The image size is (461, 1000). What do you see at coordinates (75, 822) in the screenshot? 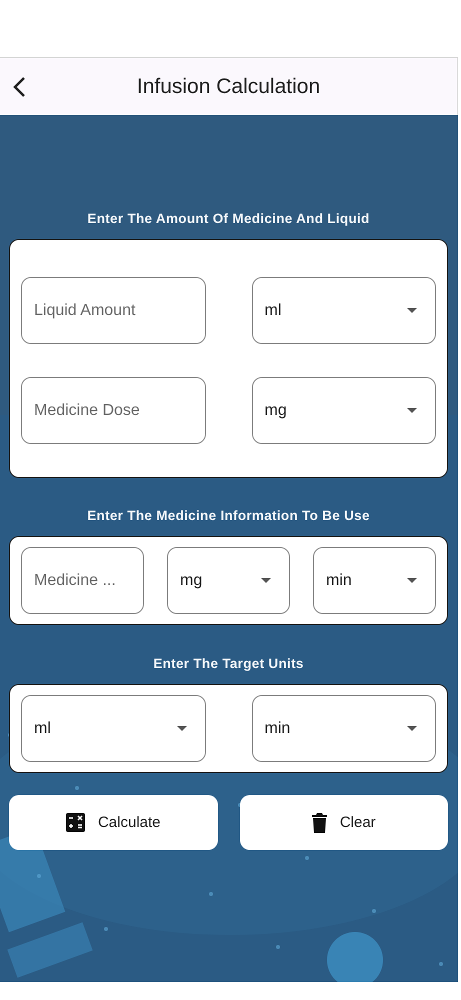
I see `calculator-icon` at bounding box center [75, 822].